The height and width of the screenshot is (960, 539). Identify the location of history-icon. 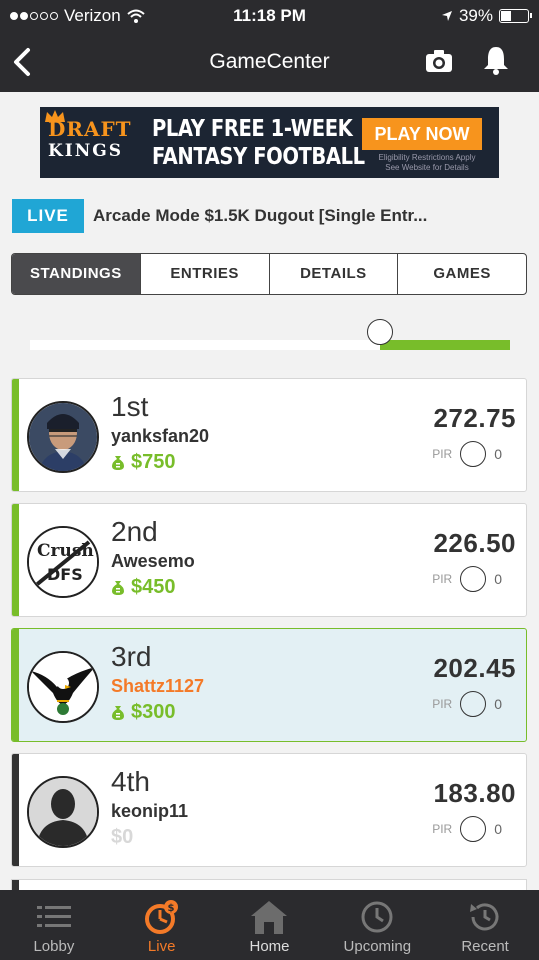
(484, 917).